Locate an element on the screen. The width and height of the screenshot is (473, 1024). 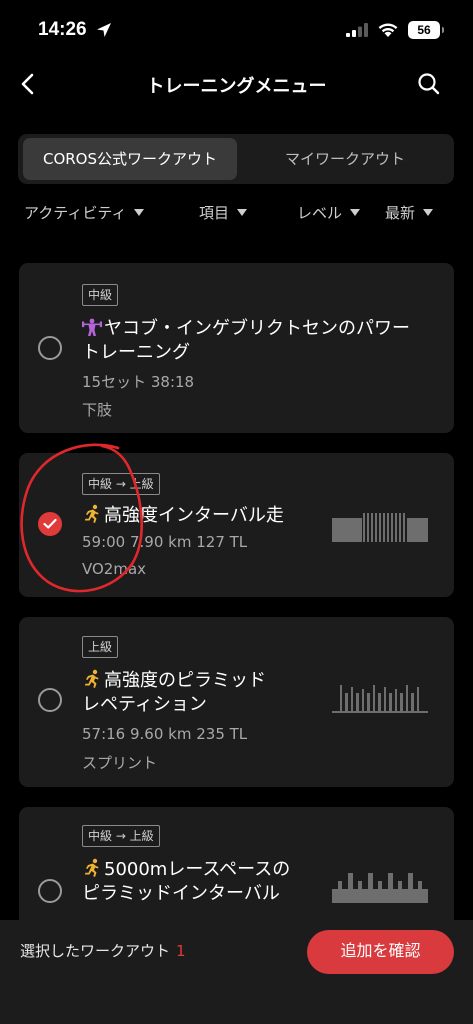
workout-name-line1: 高強度のピラミッド is located at coordinates (185, 680).